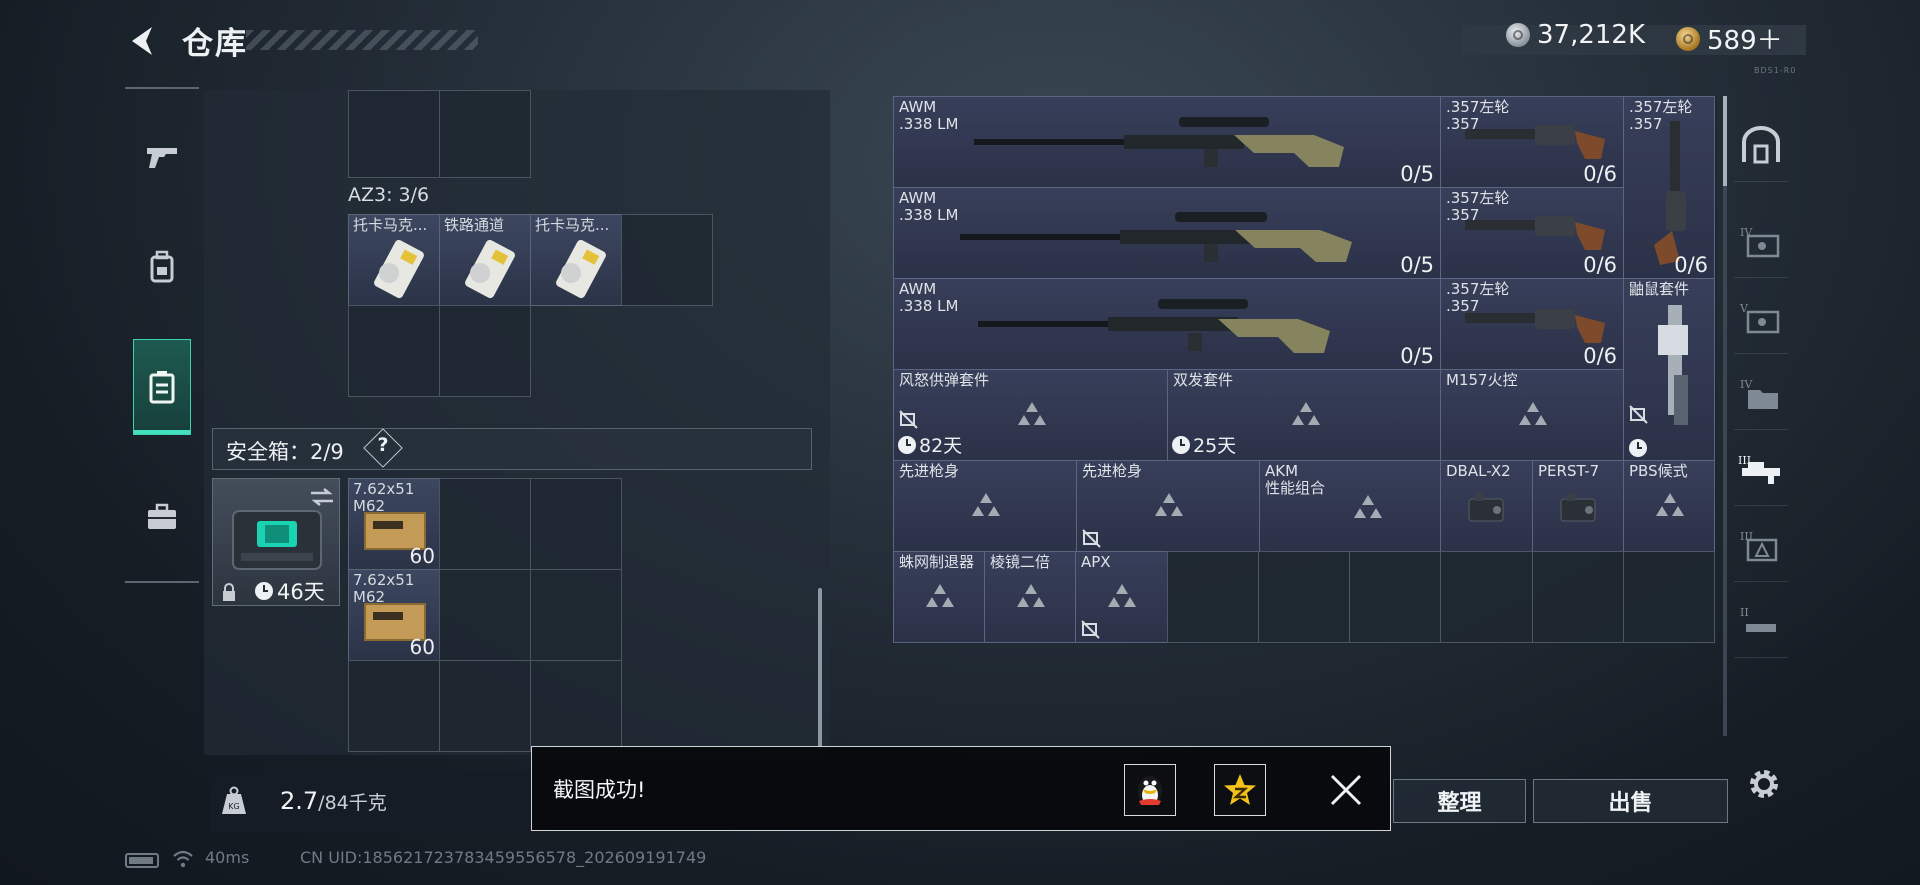 The image size is (1920, 885). I want to click on item-name: 先进枪身, so click(929, 471).